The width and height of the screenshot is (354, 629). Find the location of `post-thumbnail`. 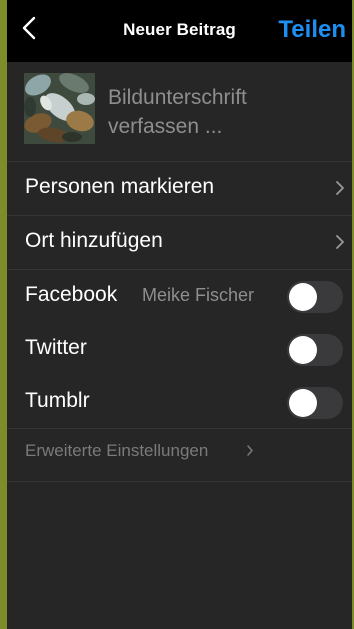

post-thumbnail is located at coordinates (59, 108).